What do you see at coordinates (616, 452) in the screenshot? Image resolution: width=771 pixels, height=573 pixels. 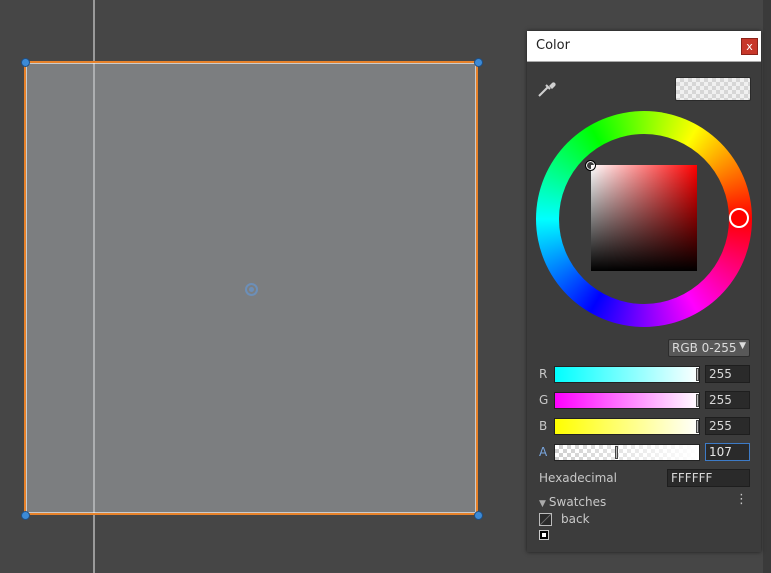 I see `a-slider-thumb` at bounding box center [616, 452].